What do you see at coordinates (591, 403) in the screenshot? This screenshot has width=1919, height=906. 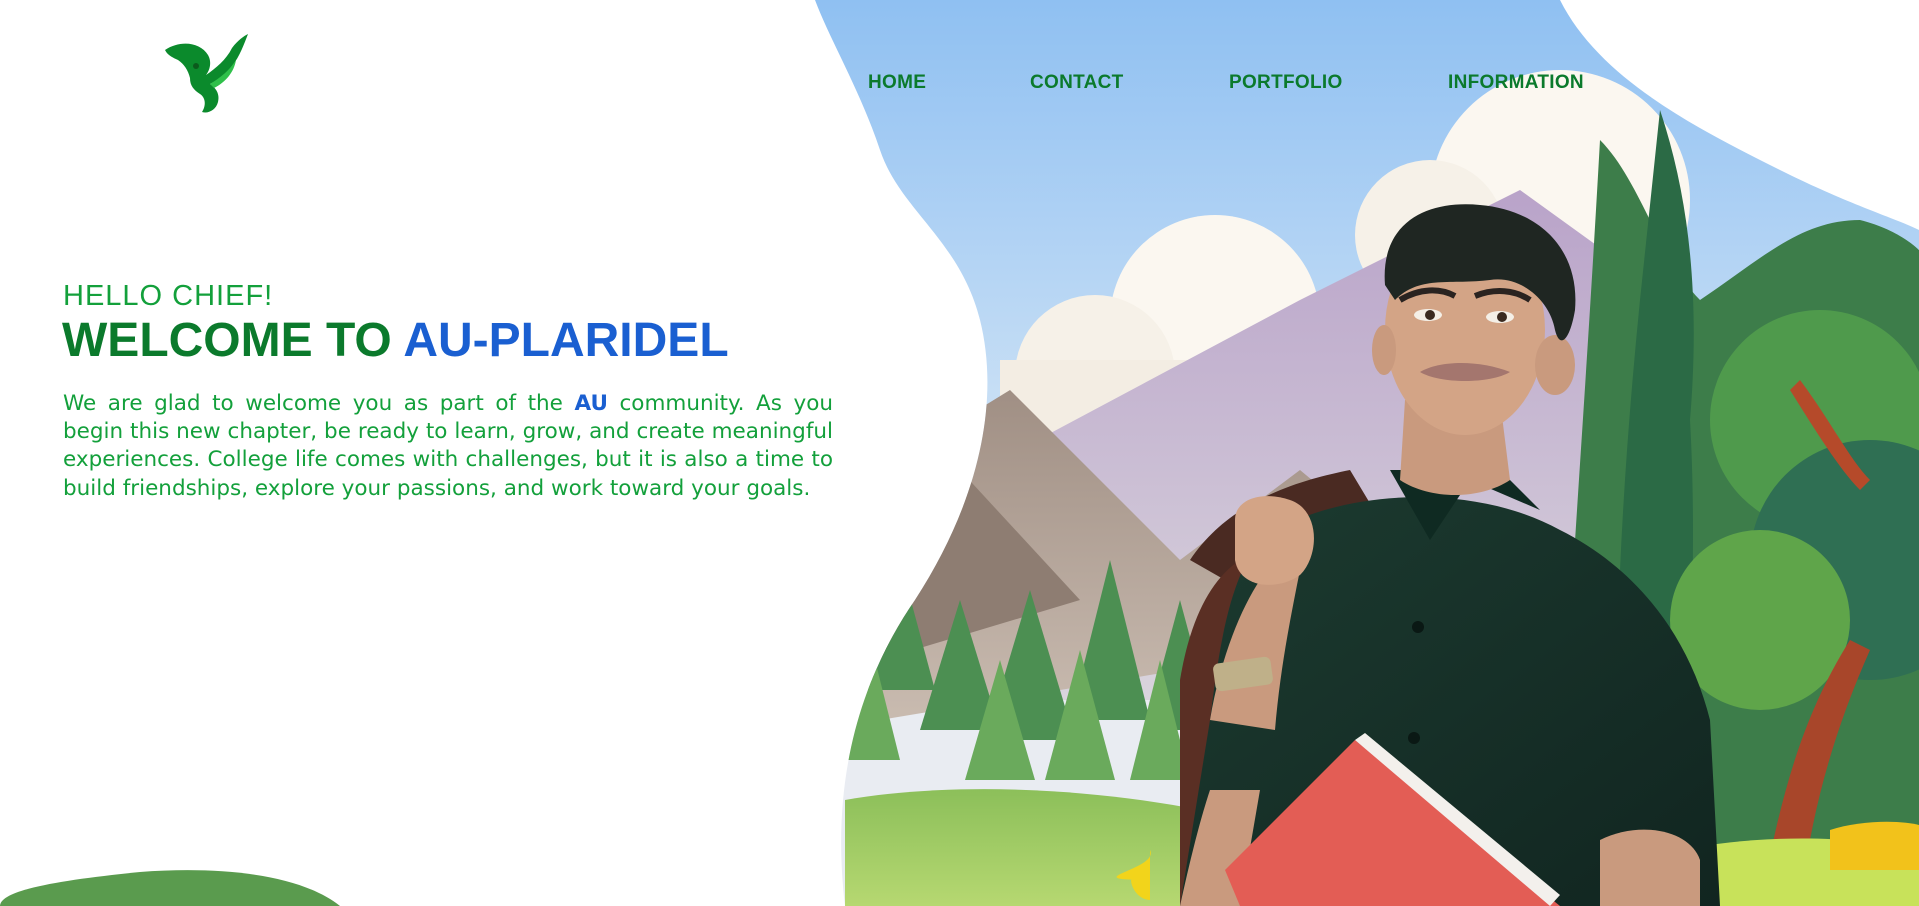 I see `intro-au-highlight: AU` at bounding box center [591, 403].